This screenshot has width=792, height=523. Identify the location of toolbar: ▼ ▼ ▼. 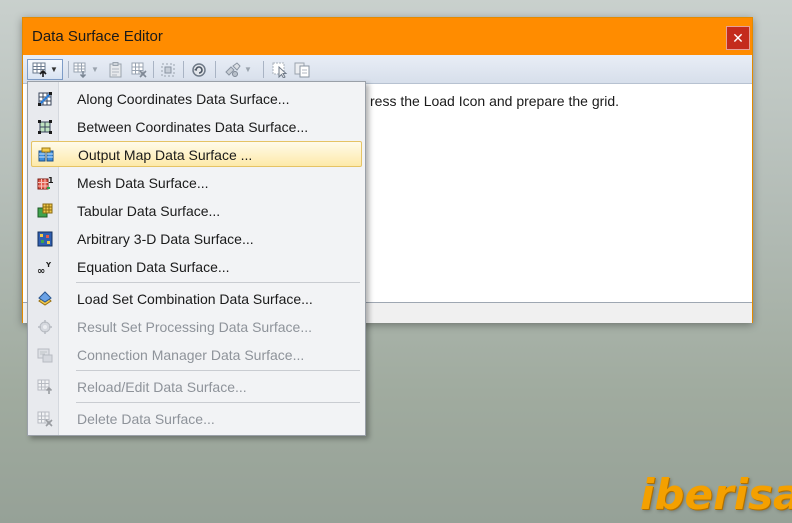
(387, 69).